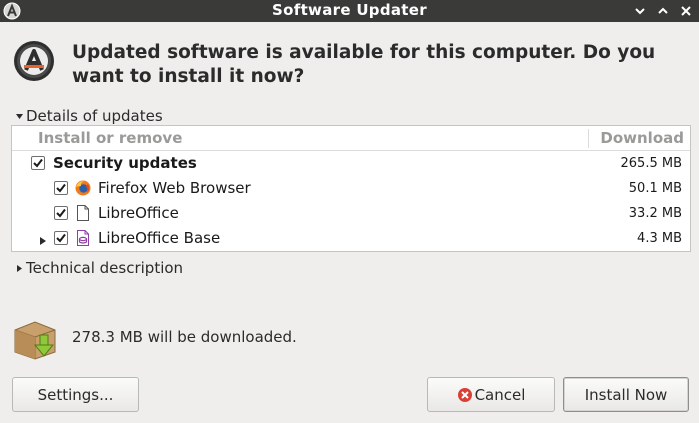 The image size is (699, 423). Describe the element at coordinates (464, 394) in the screenshot. I see `cancel-icon` at that location.